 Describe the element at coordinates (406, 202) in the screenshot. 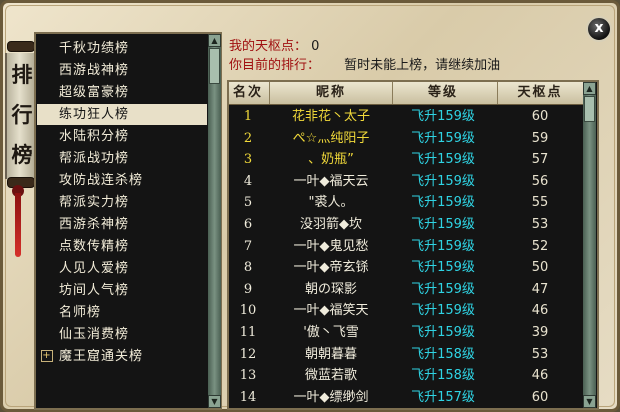

I see `table-row: 5 "裘人。 飞升159级 55` at that location.